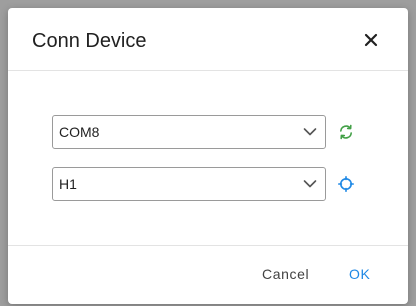  What do you see at coordinates (359, 274) in the screenshot?
I see `ok-button: OK` at bounding box center [359, 274].